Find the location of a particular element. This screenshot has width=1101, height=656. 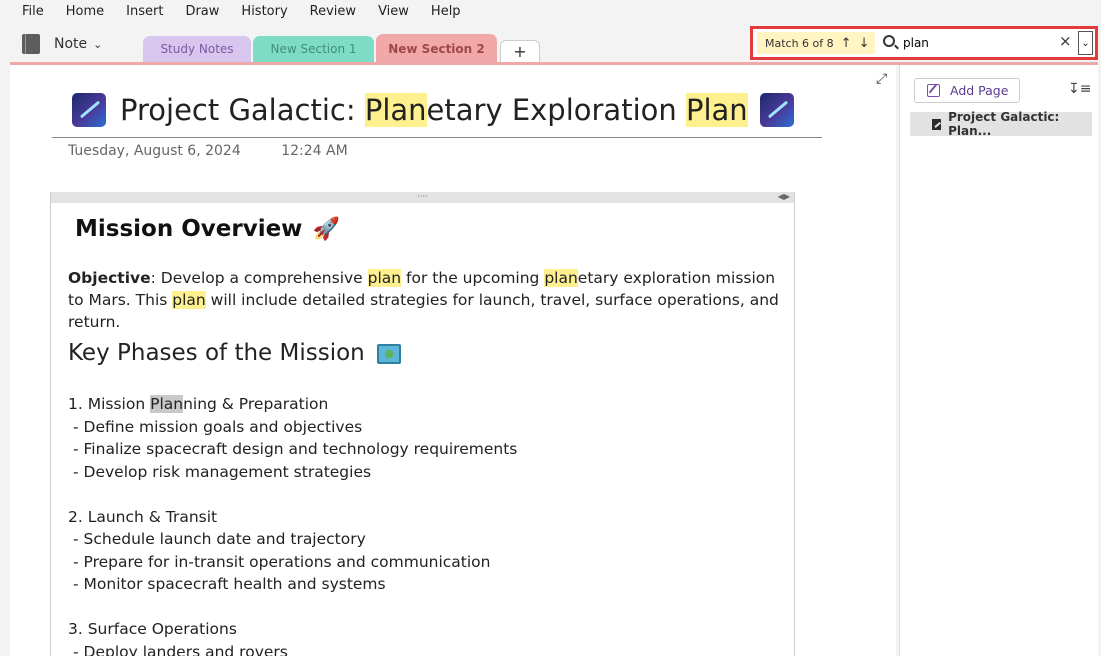

notebook-label: Note is located at coordinates (71, 44).